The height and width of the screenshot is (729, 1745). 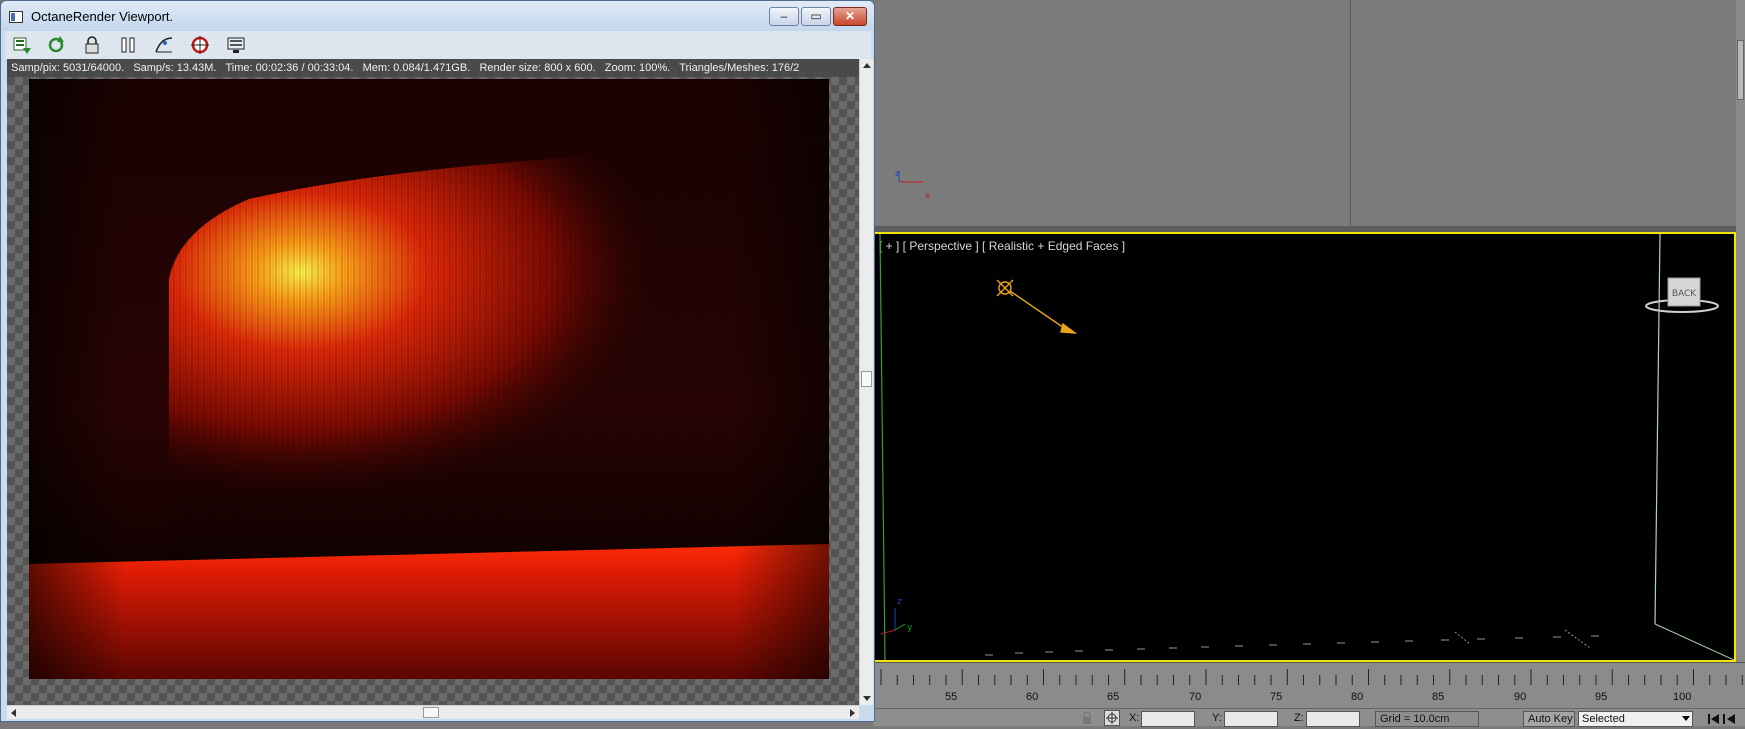 I want to click on scroll-down-icon, so click(x=867, y=698).